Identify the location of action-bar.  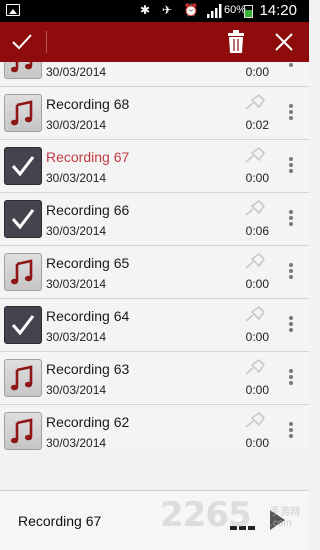
(154, 42).